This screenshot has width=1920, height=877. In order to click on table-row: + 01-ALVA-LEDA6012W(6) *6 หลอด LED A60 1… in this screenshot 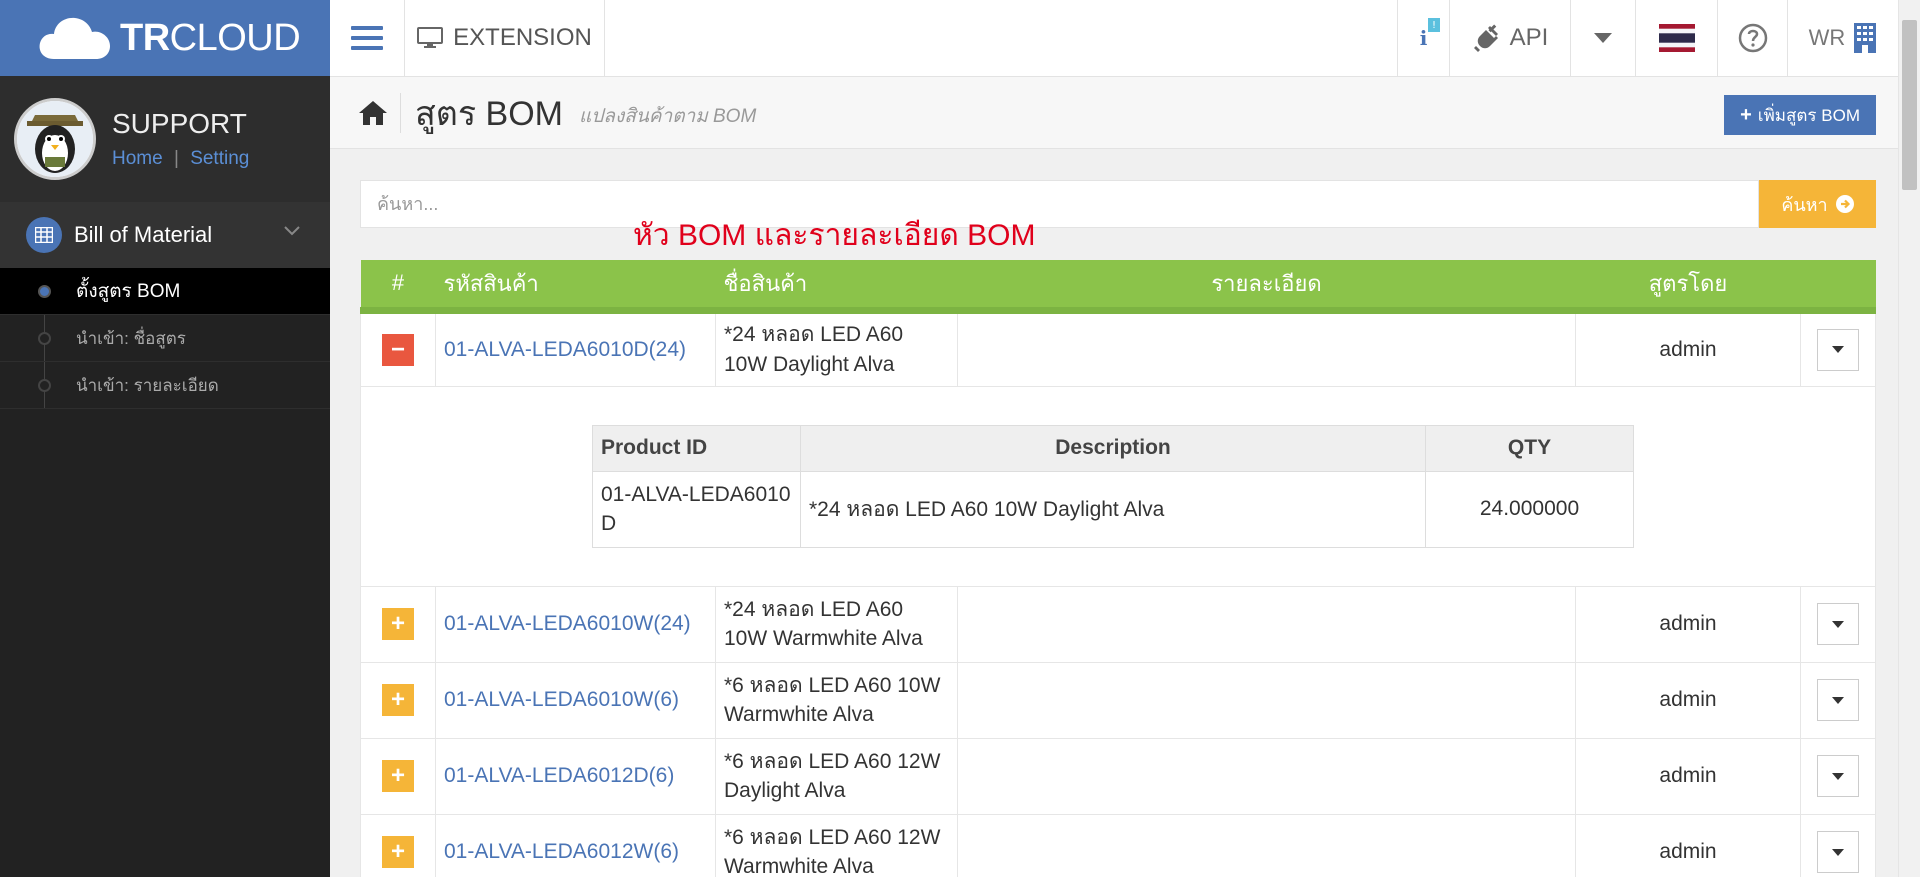, I will do `click(1118, 845)`.